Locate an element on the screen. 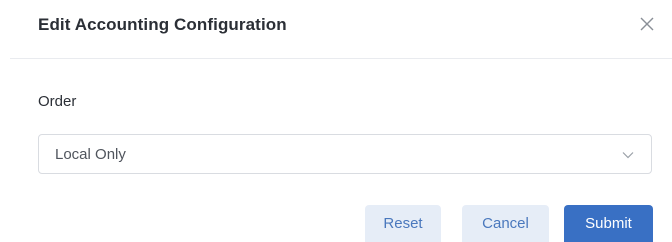 Image resolution: width=672 pixels, height=242 pixels. cancel-button: Cancel is located at coordinates (505, 223).